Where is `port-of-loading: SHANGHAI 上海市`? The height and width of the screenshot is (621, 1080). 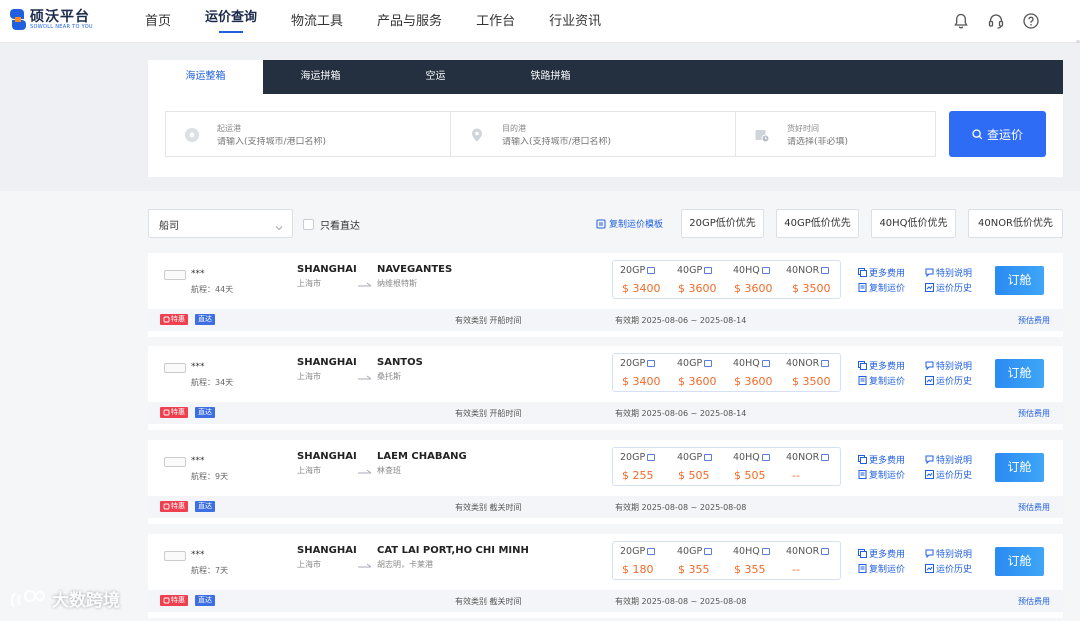 port-of-loading: SHANGHAI 上海市 is located at coordinates (327, 276).